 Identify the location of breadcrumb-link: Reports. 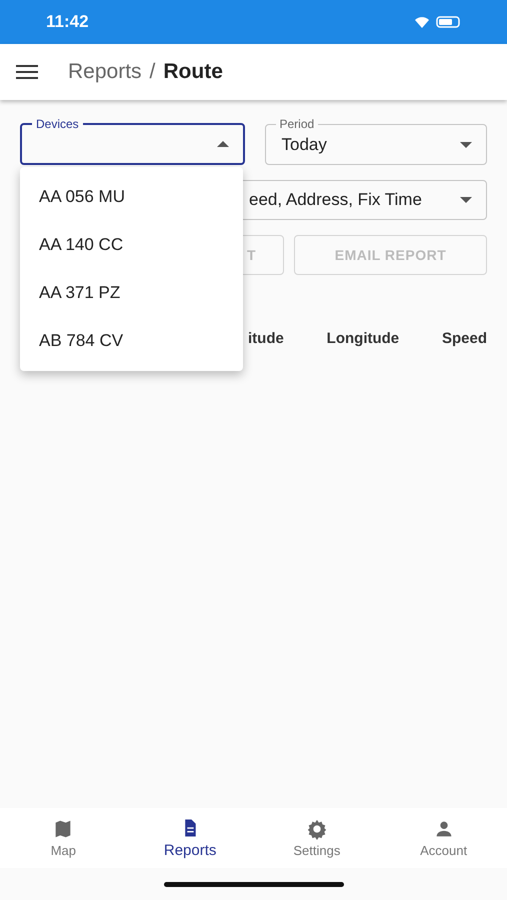
(105, 72).